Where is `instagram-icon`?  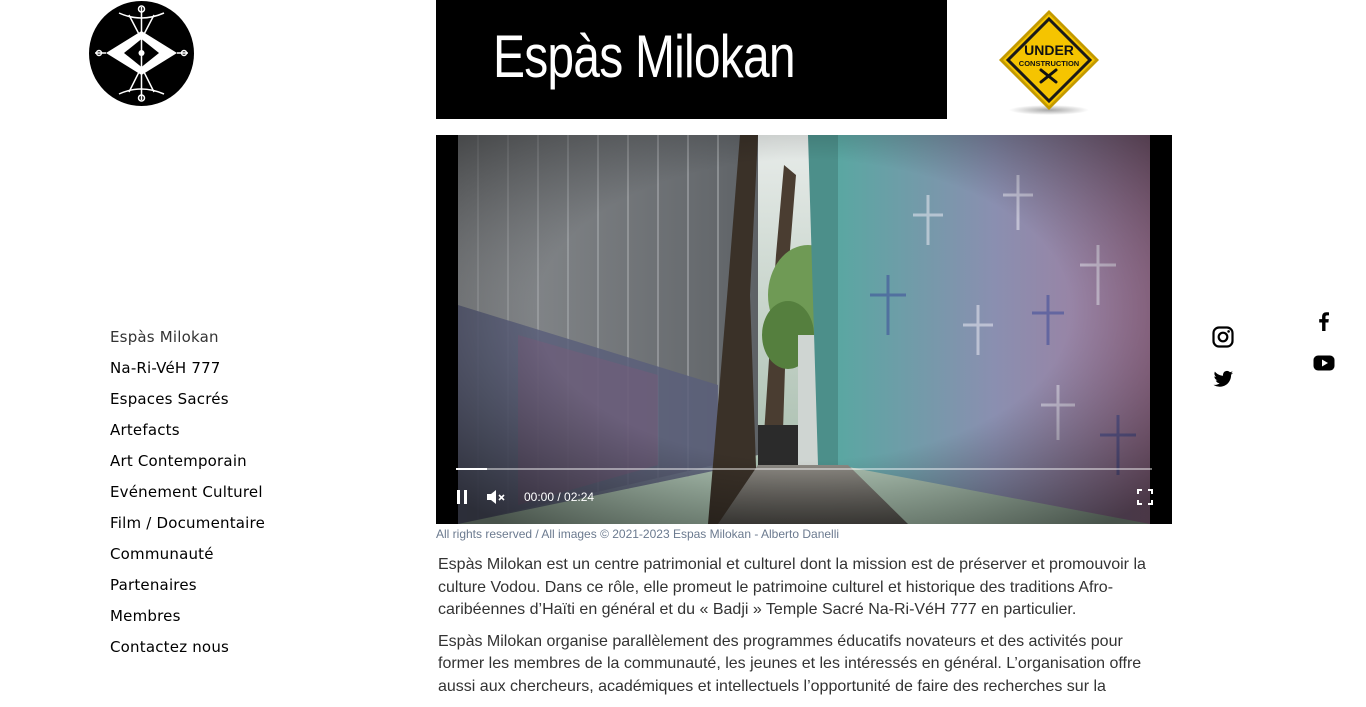
instagram-icon is located at coordinates (1223, 337).